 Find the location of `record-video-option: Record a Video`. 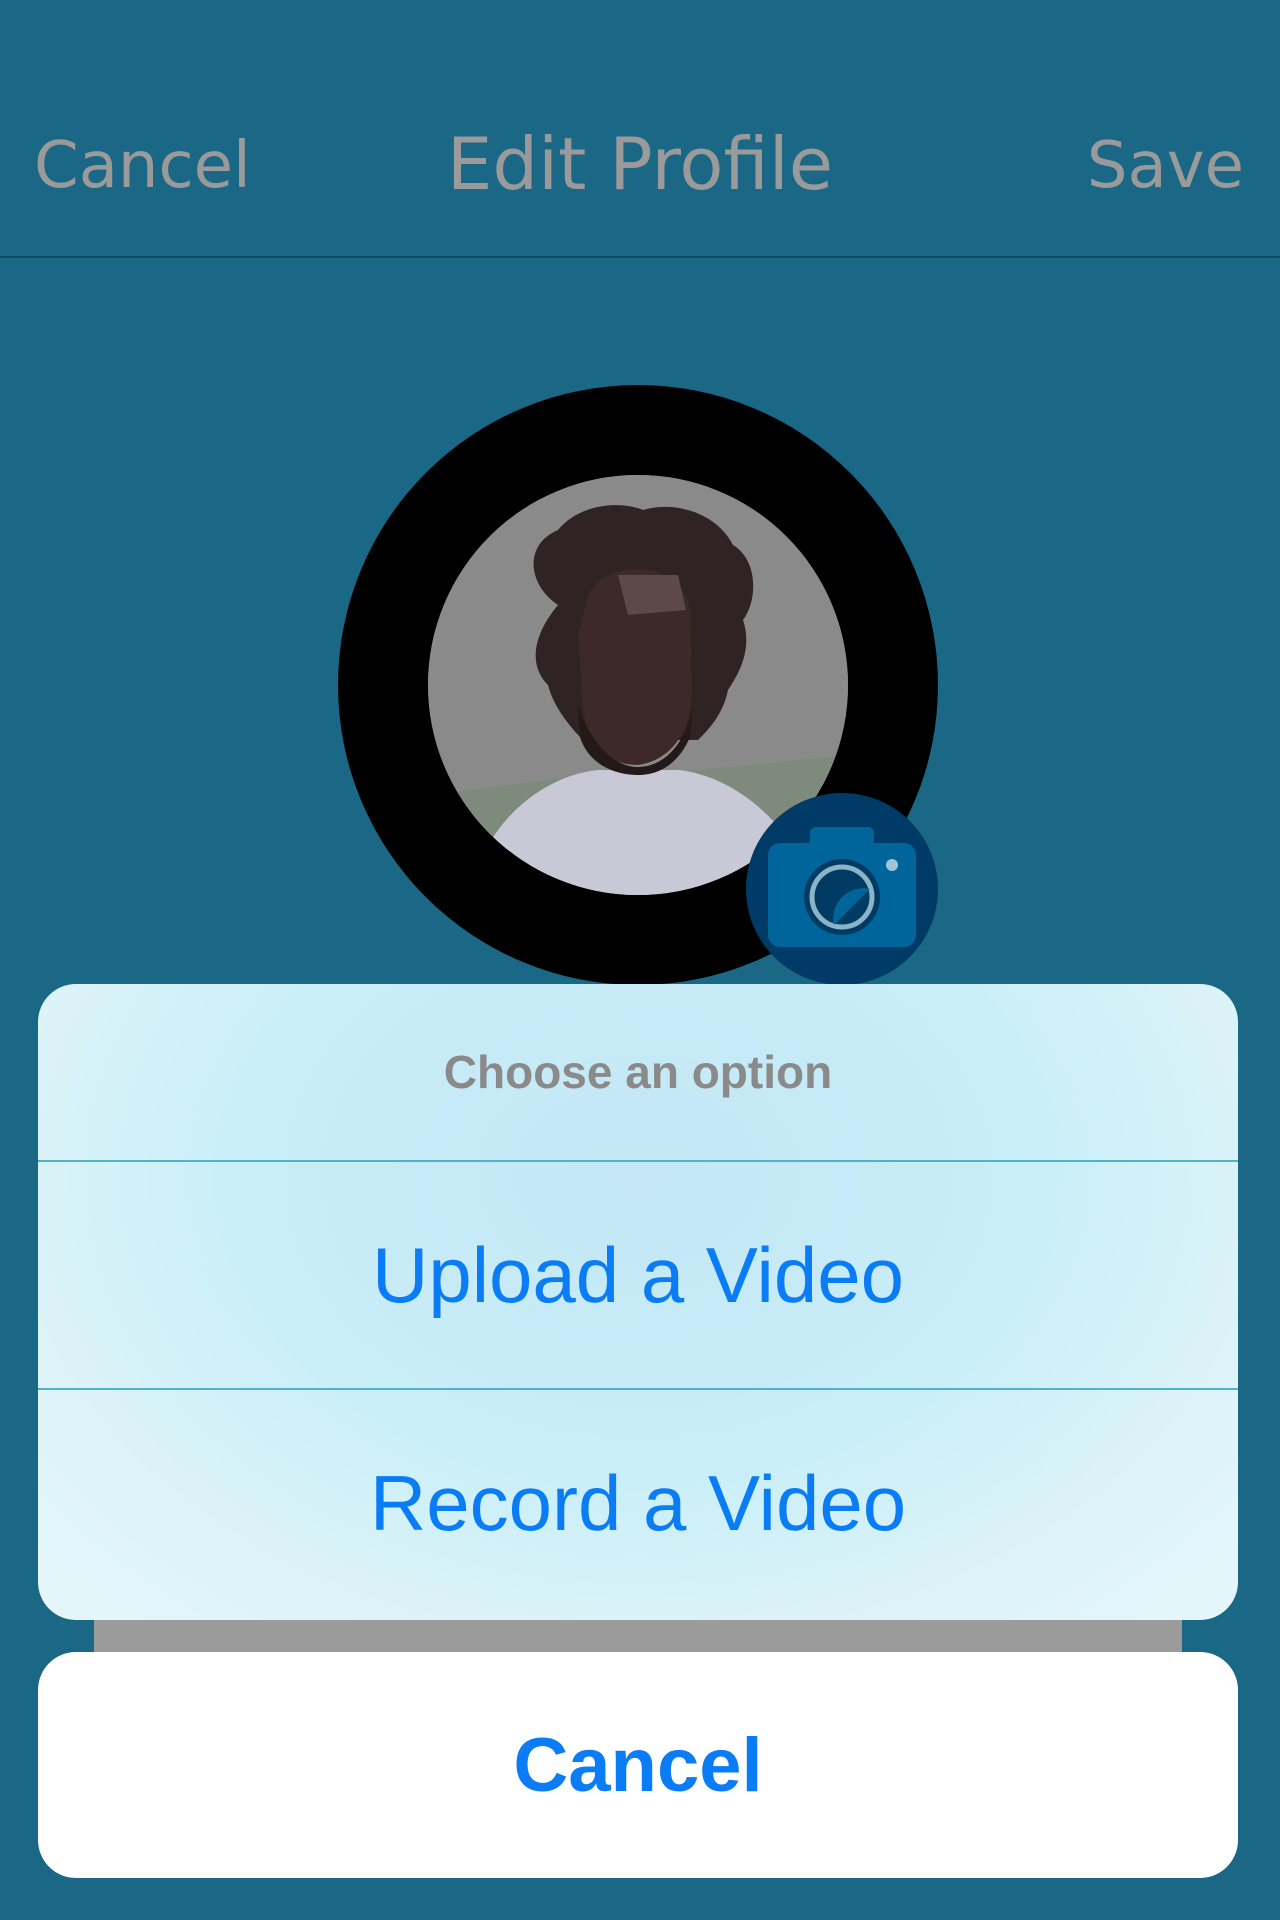

record-video-option: Record a Video is located at coordinates (638, 1503).